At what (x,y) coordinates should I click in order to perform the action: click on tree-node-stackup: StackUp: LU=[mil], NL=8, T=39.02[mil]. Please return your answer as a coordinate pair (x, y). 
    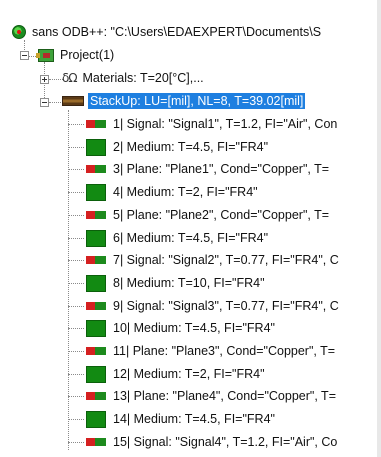
    Looking at the image, I should click on (184, 101).